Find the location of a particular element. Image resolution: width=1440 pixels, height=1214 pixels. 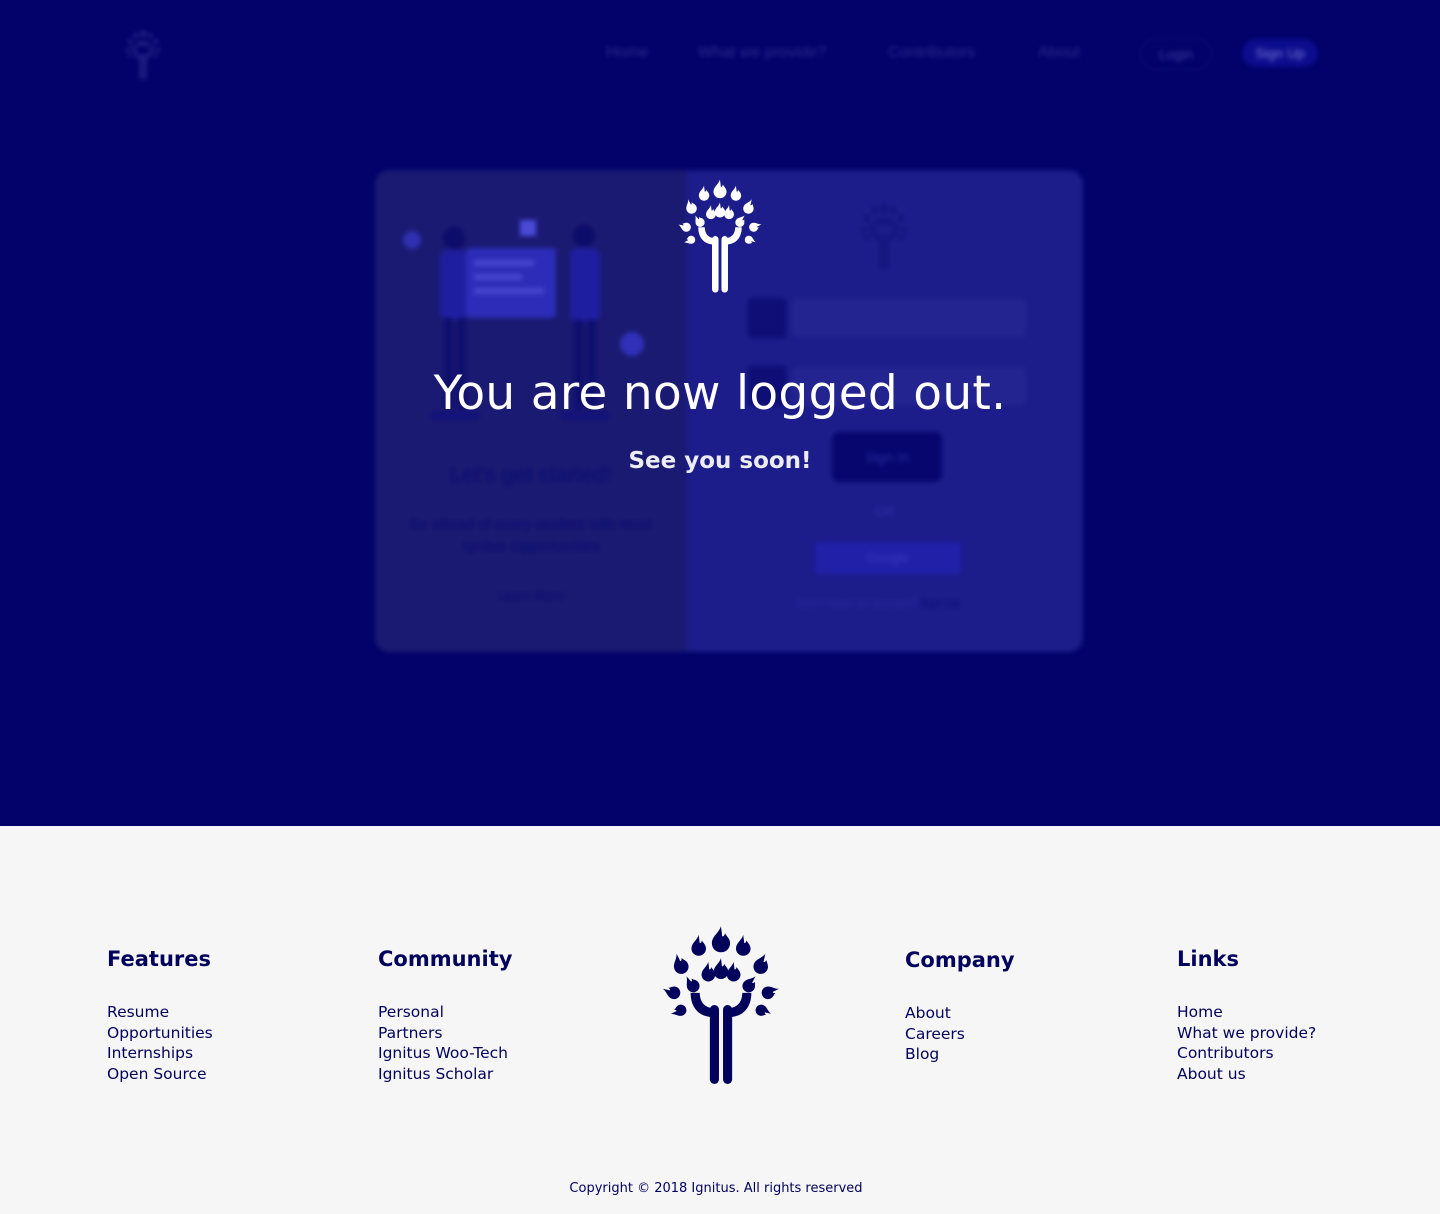

footer-link-woo-tech: Ignitus Woo-Tech is located at coordinates (445, 1053).